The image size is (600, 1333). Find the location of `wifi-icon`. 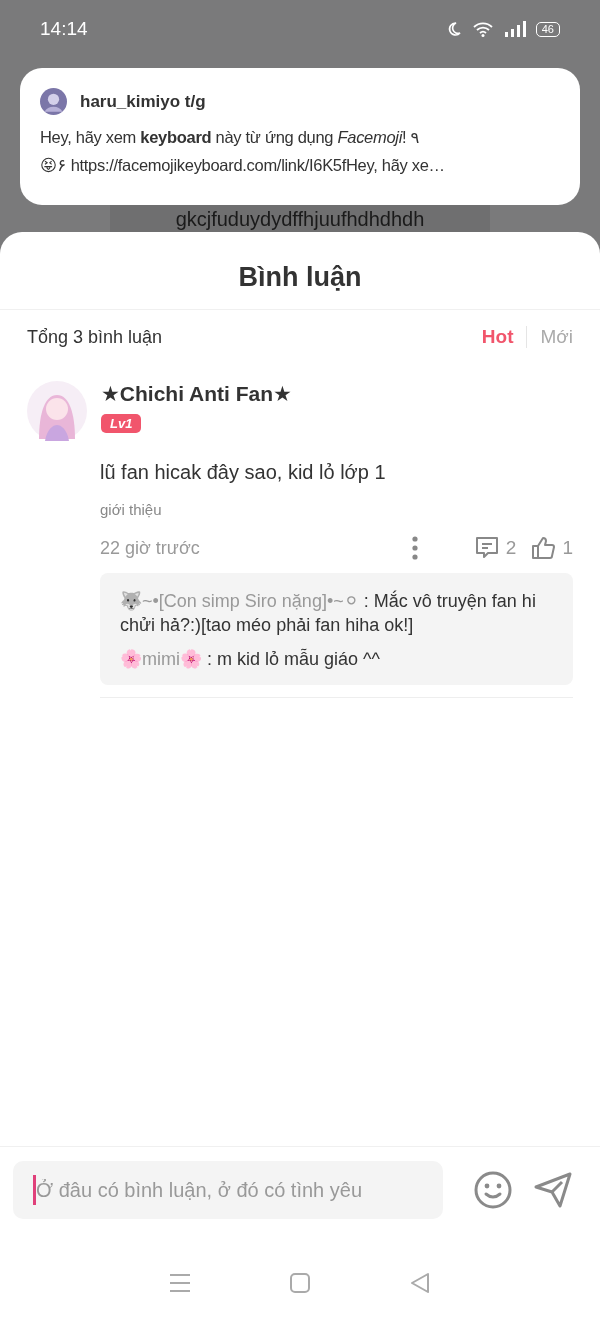

wifi-icon is located at coordinates (482, 29).